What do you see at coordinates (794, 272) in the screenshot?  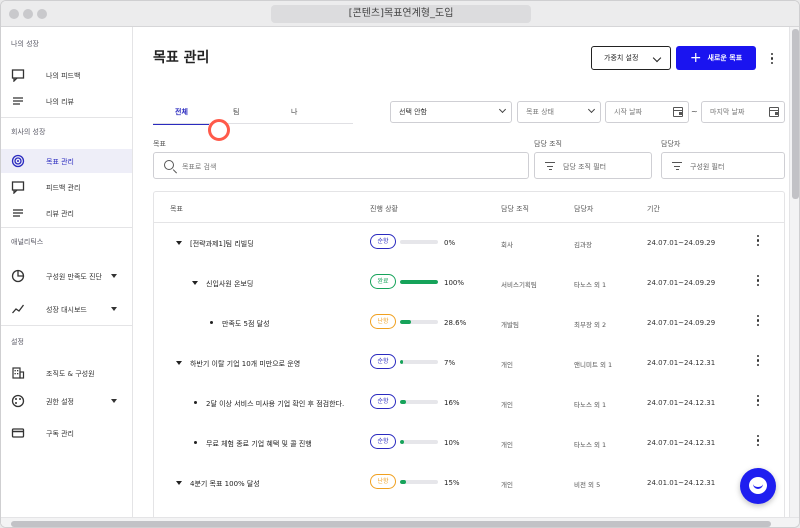 I see `vertical-scrollbar` at bounding box center [794, 272].